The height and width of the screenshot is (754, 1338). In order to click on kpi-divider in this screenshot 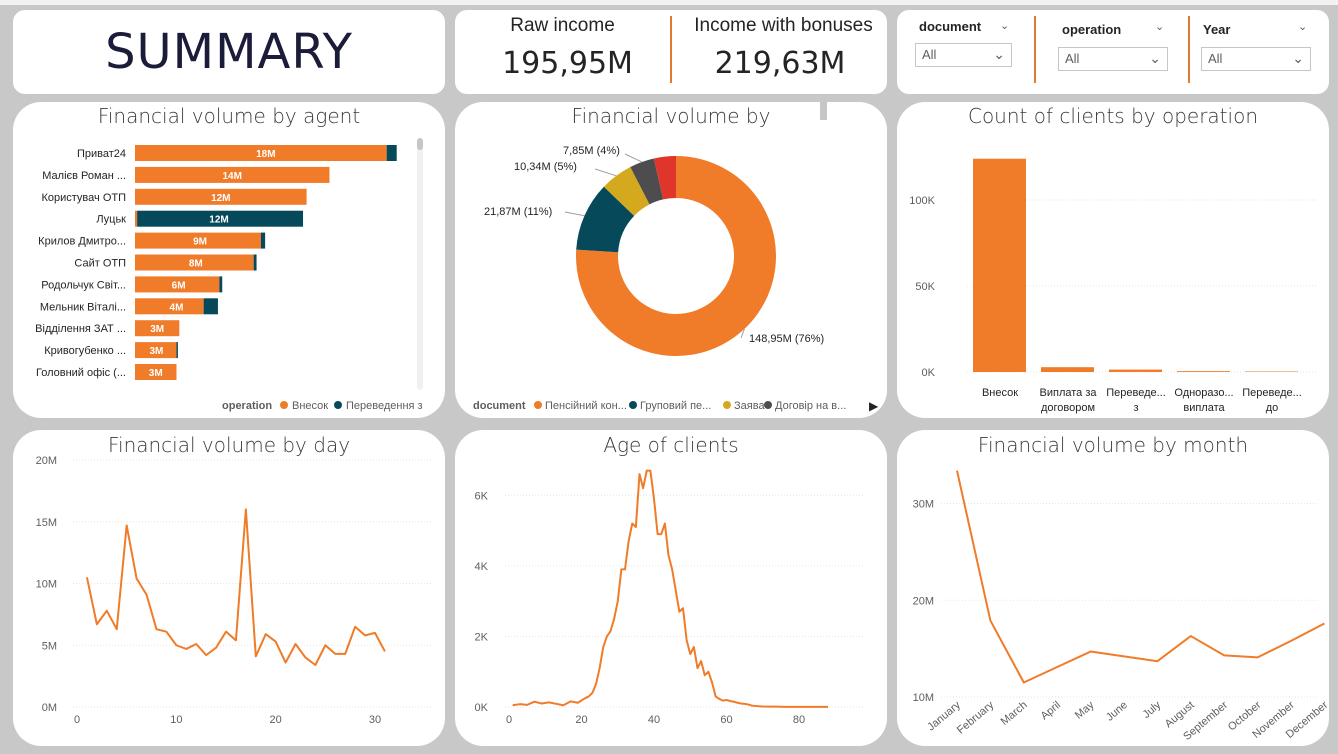, I will do `click(671, 49)`.